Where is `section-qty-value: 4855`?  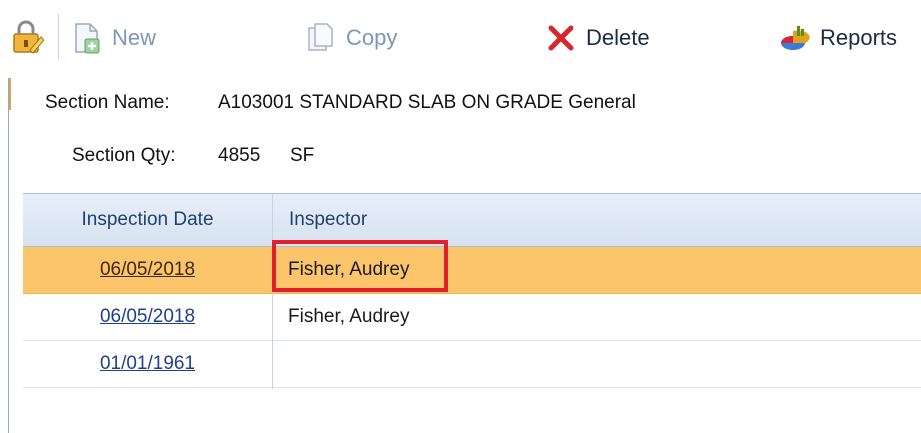 section-qty-value: 4855 is located at coordinates (239, 155).